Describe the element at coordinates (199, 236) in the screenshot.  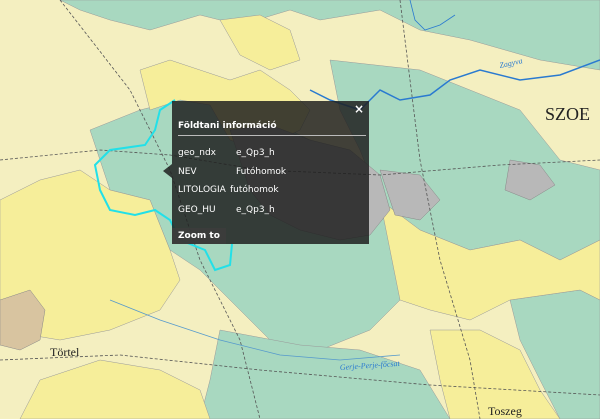
I see `zoom-to-button: Zoom to` at that location.